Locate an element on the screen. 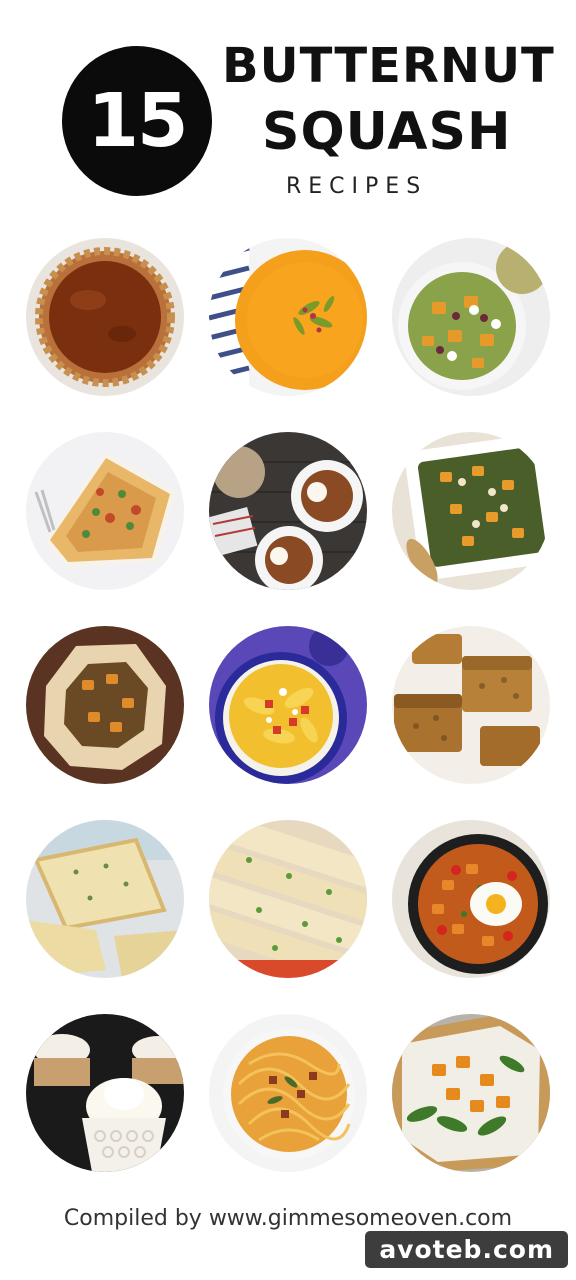 The width and height of the screenshot is (576, 1280). salad-bowl-image is located at coordinates (471, 317).